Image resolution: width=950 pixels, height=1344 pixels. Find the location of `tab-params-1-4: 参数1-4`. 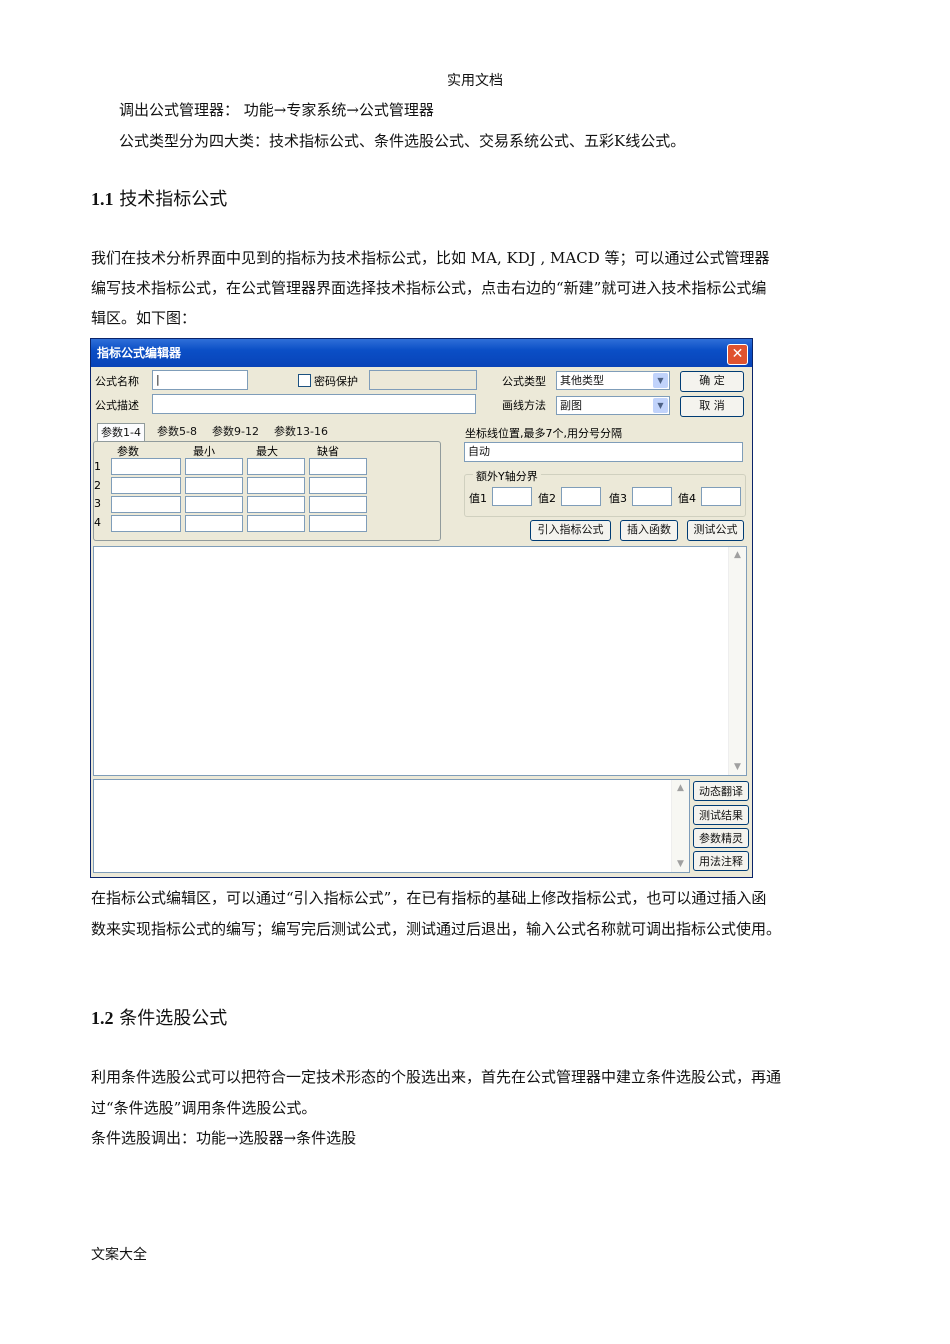

tab-params-1-4: 参数1-4 is located at coordinates (121, 432).